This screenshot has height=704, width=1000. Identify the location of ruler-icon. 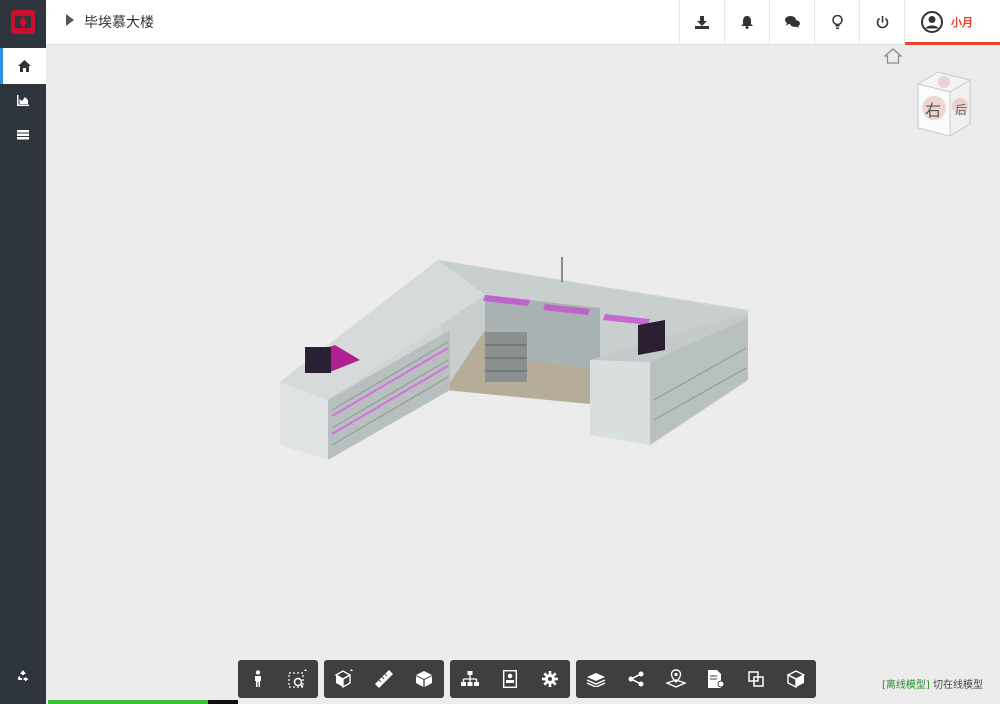
(384, 679).